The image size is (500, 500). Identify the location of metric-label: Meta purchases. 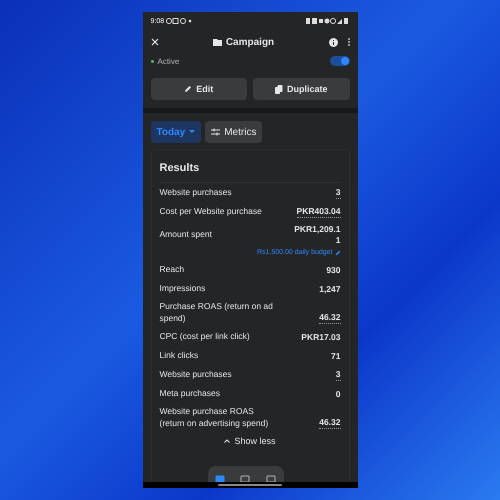
(190, 394).